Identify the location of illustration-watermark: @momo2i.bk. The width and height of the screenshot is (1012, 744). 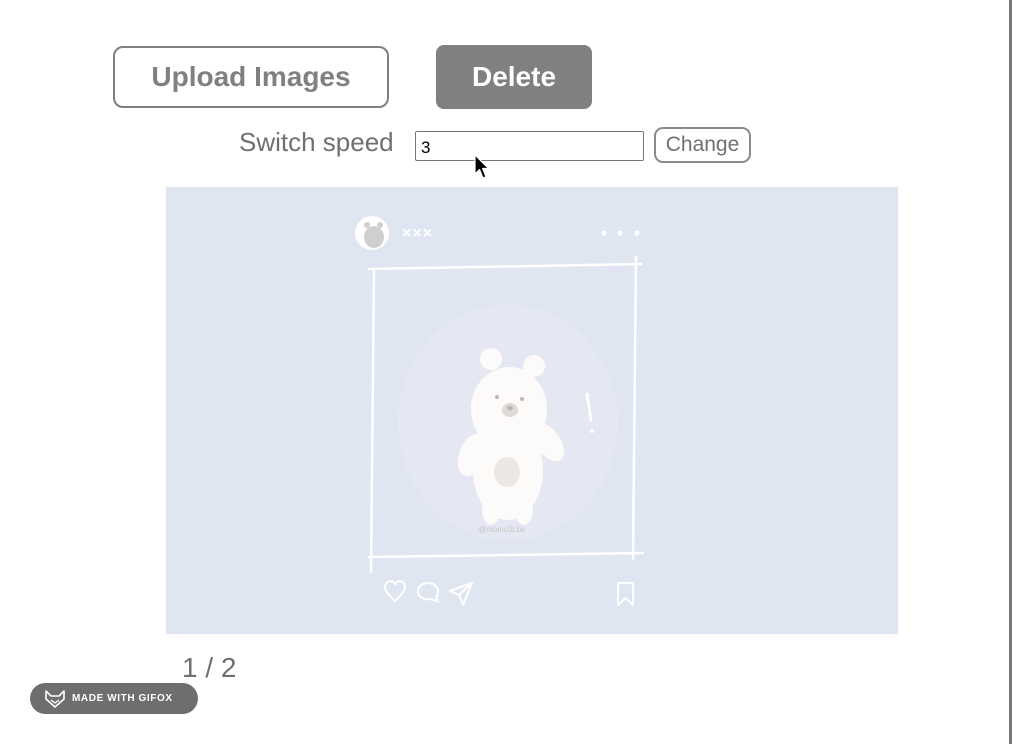
(502, 529).